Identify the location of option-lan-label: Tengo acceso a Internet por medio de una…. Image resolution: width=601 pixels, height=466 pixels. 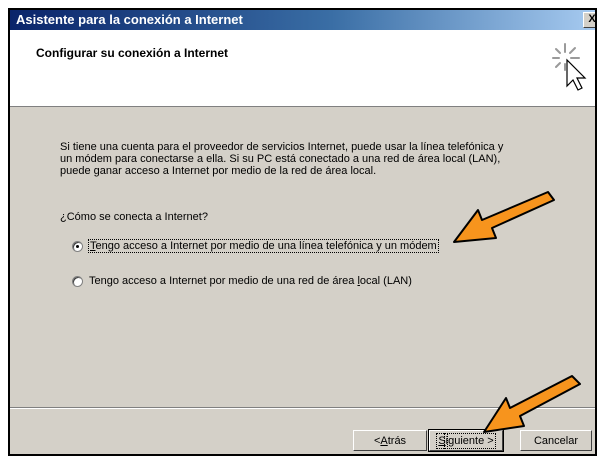
(250, 281).